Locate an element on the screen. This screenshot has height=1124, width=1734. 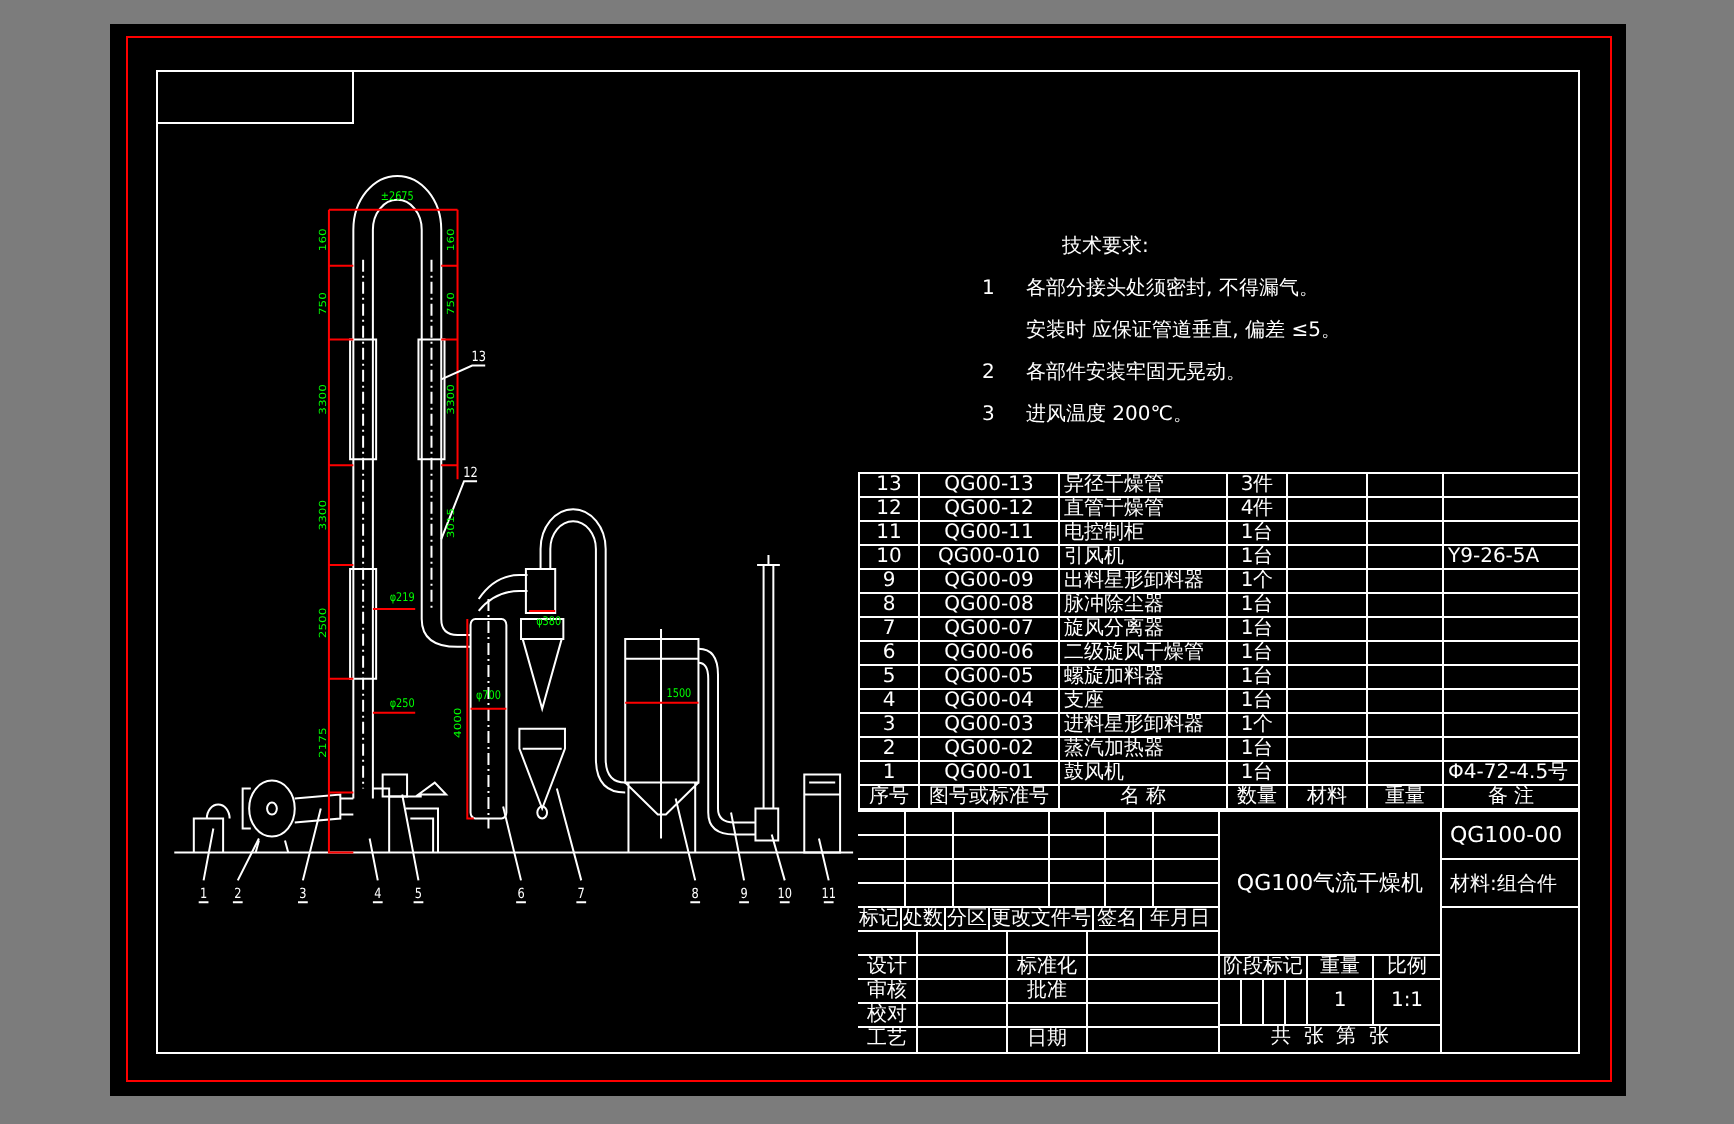
material-label: 材料:组合件 is located at coordinates (1510, 884).